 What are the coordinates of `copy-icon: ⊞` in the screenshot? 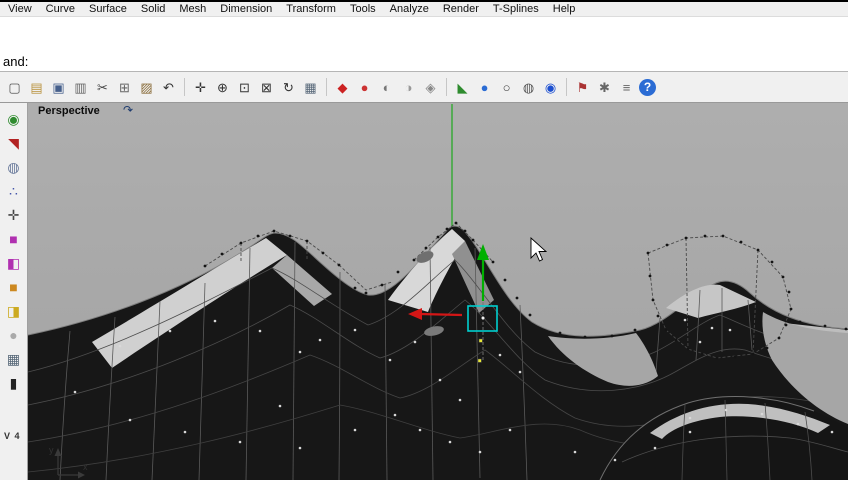 It's located at (124, 87).